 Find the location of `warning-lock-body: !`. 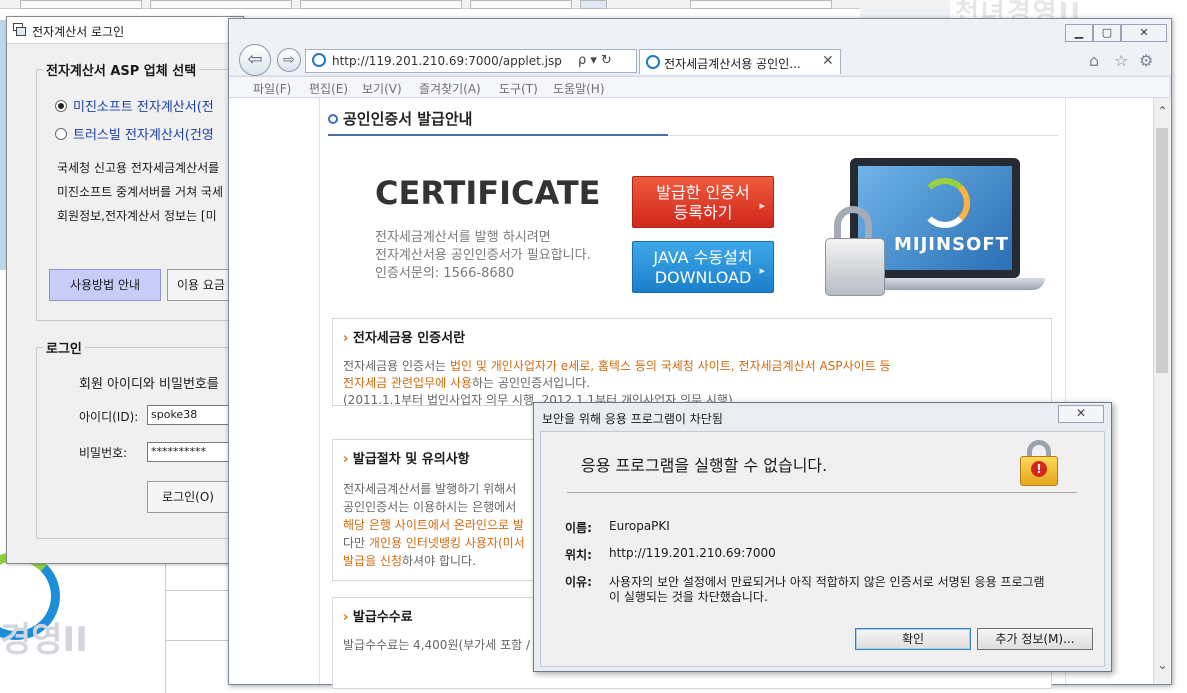

warning-lock-body: ! is located at coordinates (1039, 471).